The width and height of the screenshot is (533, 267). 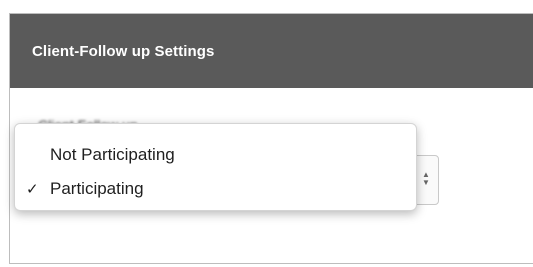 What do you see at coordinates (215, 189) in the screenshot?
I see `option-participating: ✓ Participating` at bounding box center [215, 189].